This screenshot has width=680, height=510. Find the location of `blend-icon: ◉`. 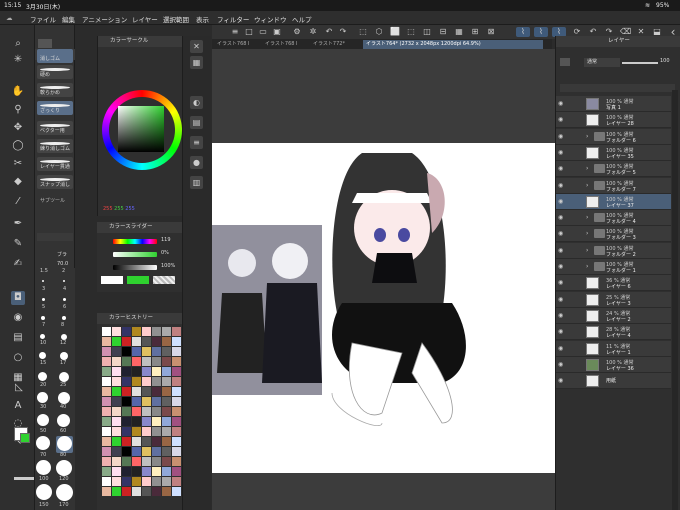

blend-icon: ◉ is located at coordinates (18, 318).